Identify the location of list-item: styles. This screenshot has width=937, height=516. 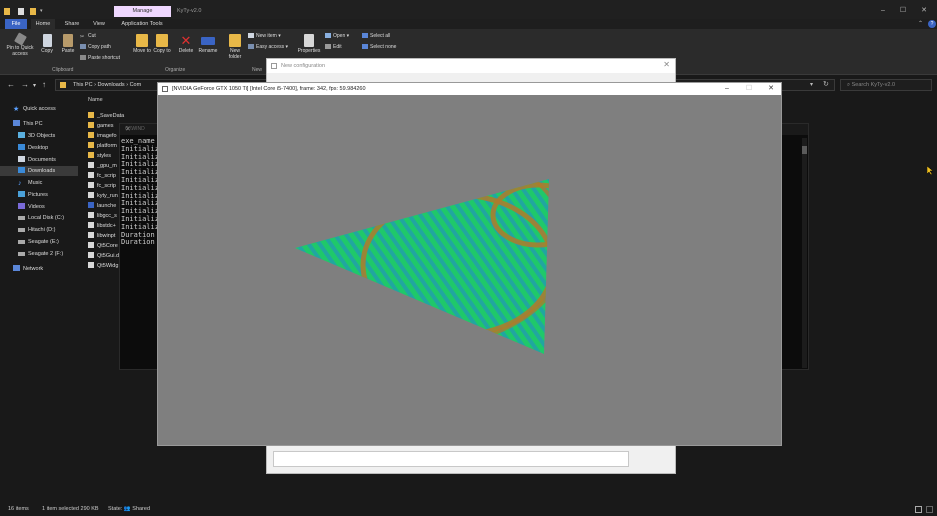
(99, 156).